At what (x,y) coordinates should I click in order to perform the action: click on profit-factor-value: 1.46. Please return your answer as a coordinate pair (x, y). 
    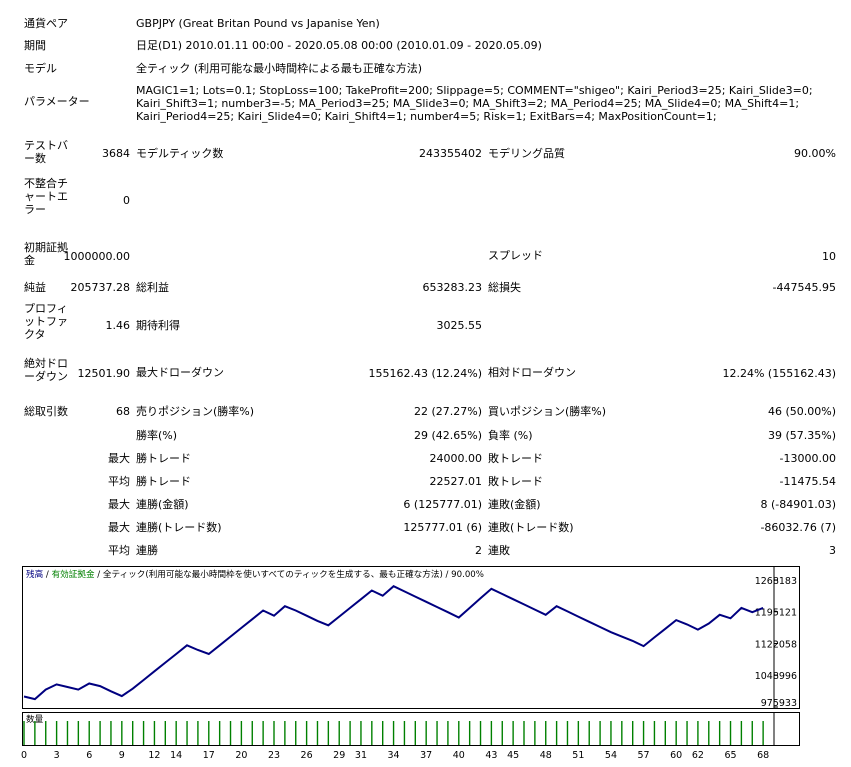
    Looking at the image, I should click on (118, 325).